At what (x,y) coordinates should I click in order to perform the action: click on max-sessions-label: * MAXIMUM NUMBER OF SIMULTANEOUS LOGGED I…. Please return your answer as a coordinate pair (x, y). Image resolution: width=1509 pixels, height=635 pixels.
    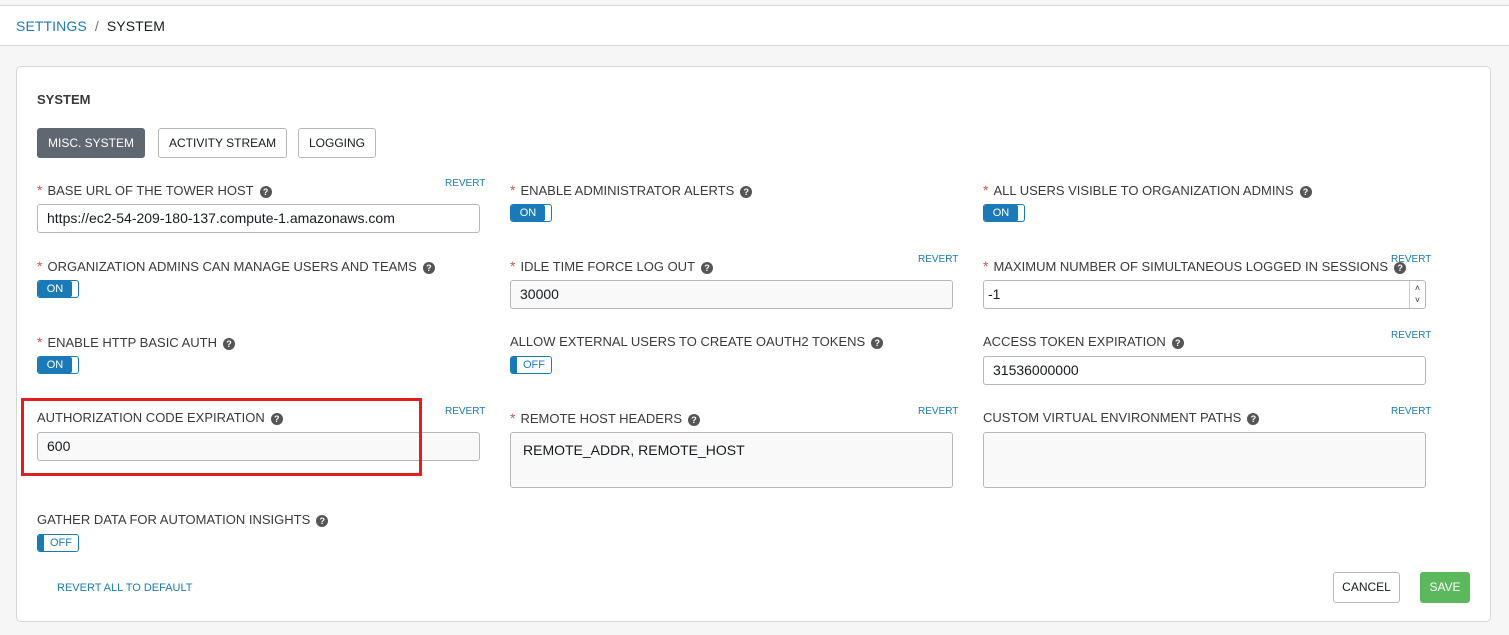
    Looking at the image, I should click on (1195, 266).